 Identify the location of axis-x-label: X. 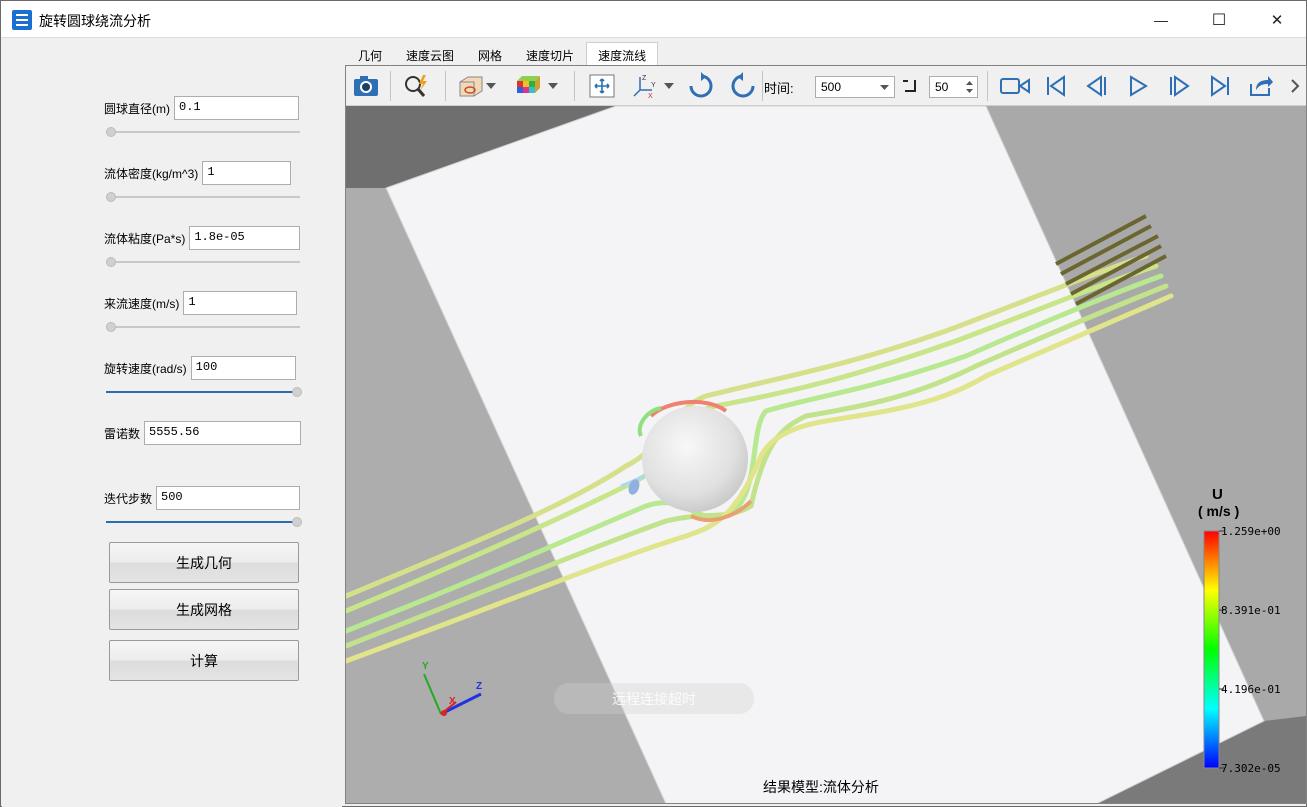
(452, 701).